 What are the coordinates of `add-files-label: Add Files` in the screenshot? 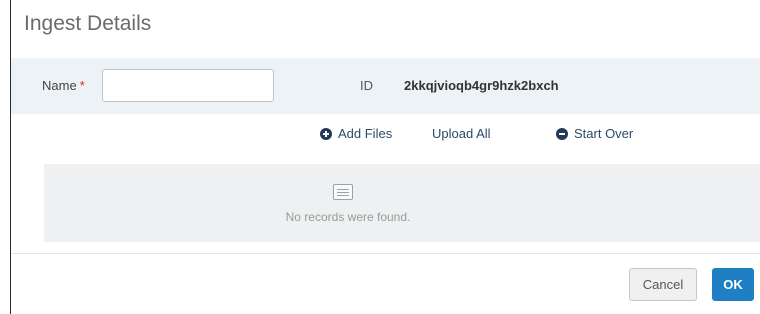 It's located at (365, 133).